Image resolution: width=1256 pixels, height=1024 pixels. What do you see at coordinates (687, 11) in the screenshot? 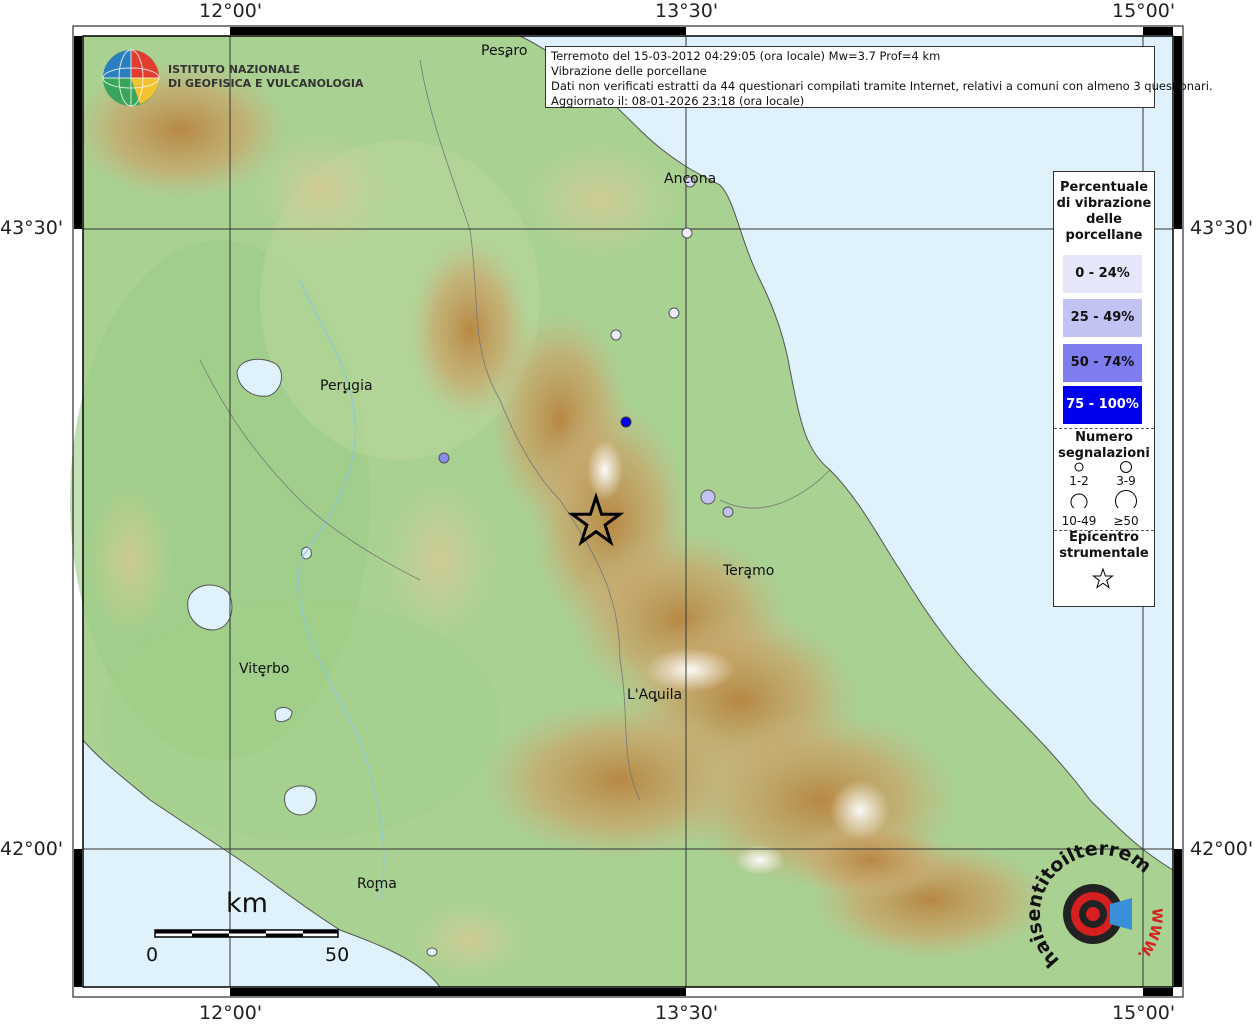
I see `lon-label-top-1330: 13°30'` at bounding box center [687, 11].